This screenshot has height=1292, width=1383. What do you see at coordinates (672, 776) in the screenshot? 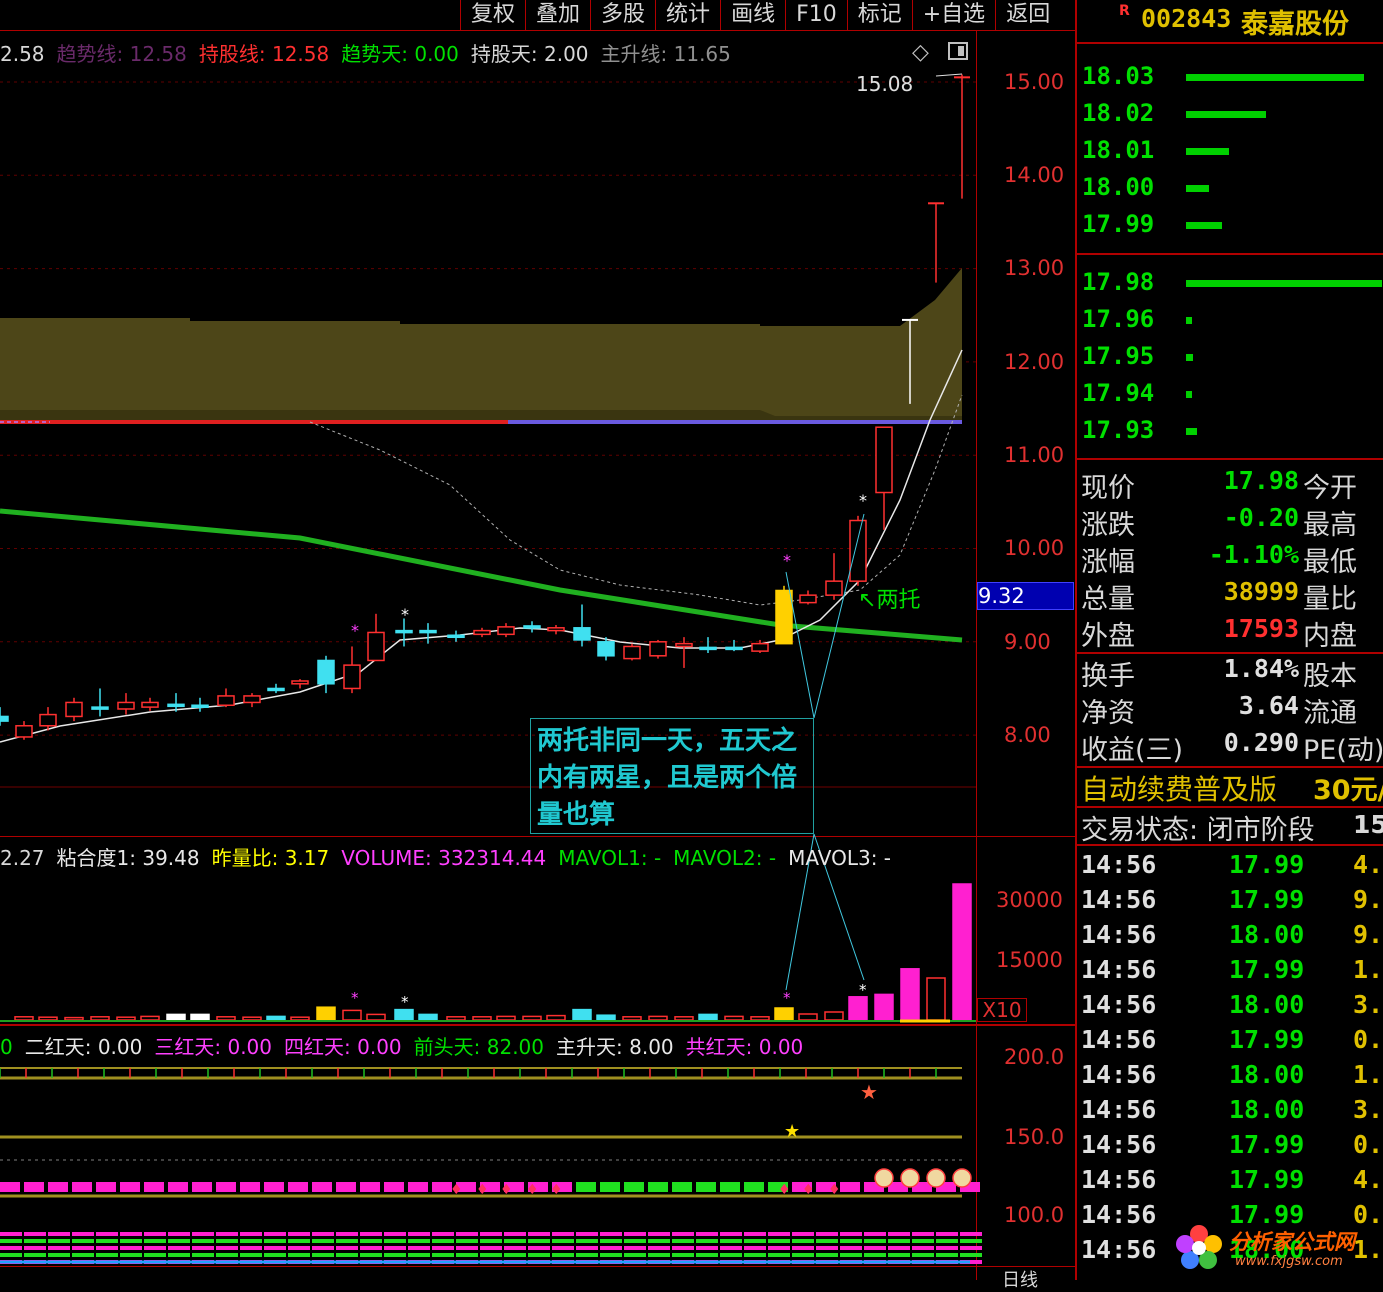
I see `annotation-box: 两托非同一天，五天之内有两星，且是两个倍量也算` at bounding box center [672, 776].